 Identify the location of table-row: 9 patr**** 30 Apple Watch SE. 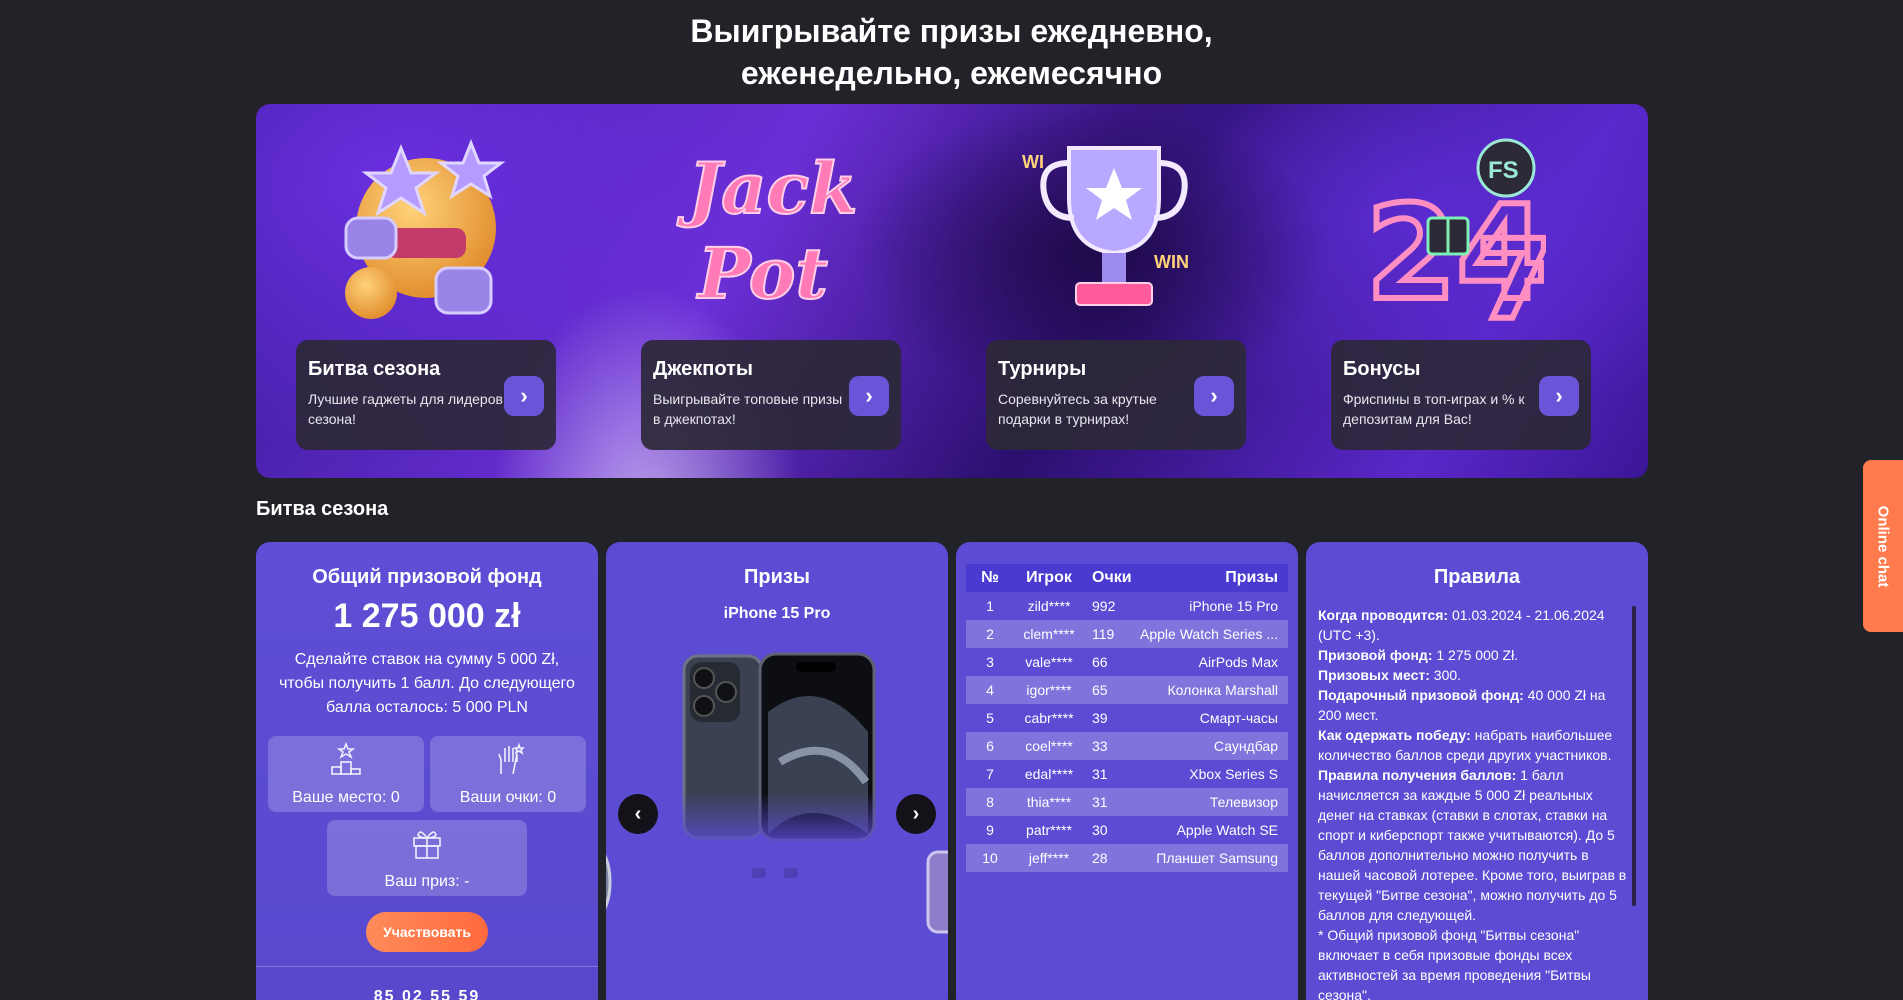
(1127, 830).